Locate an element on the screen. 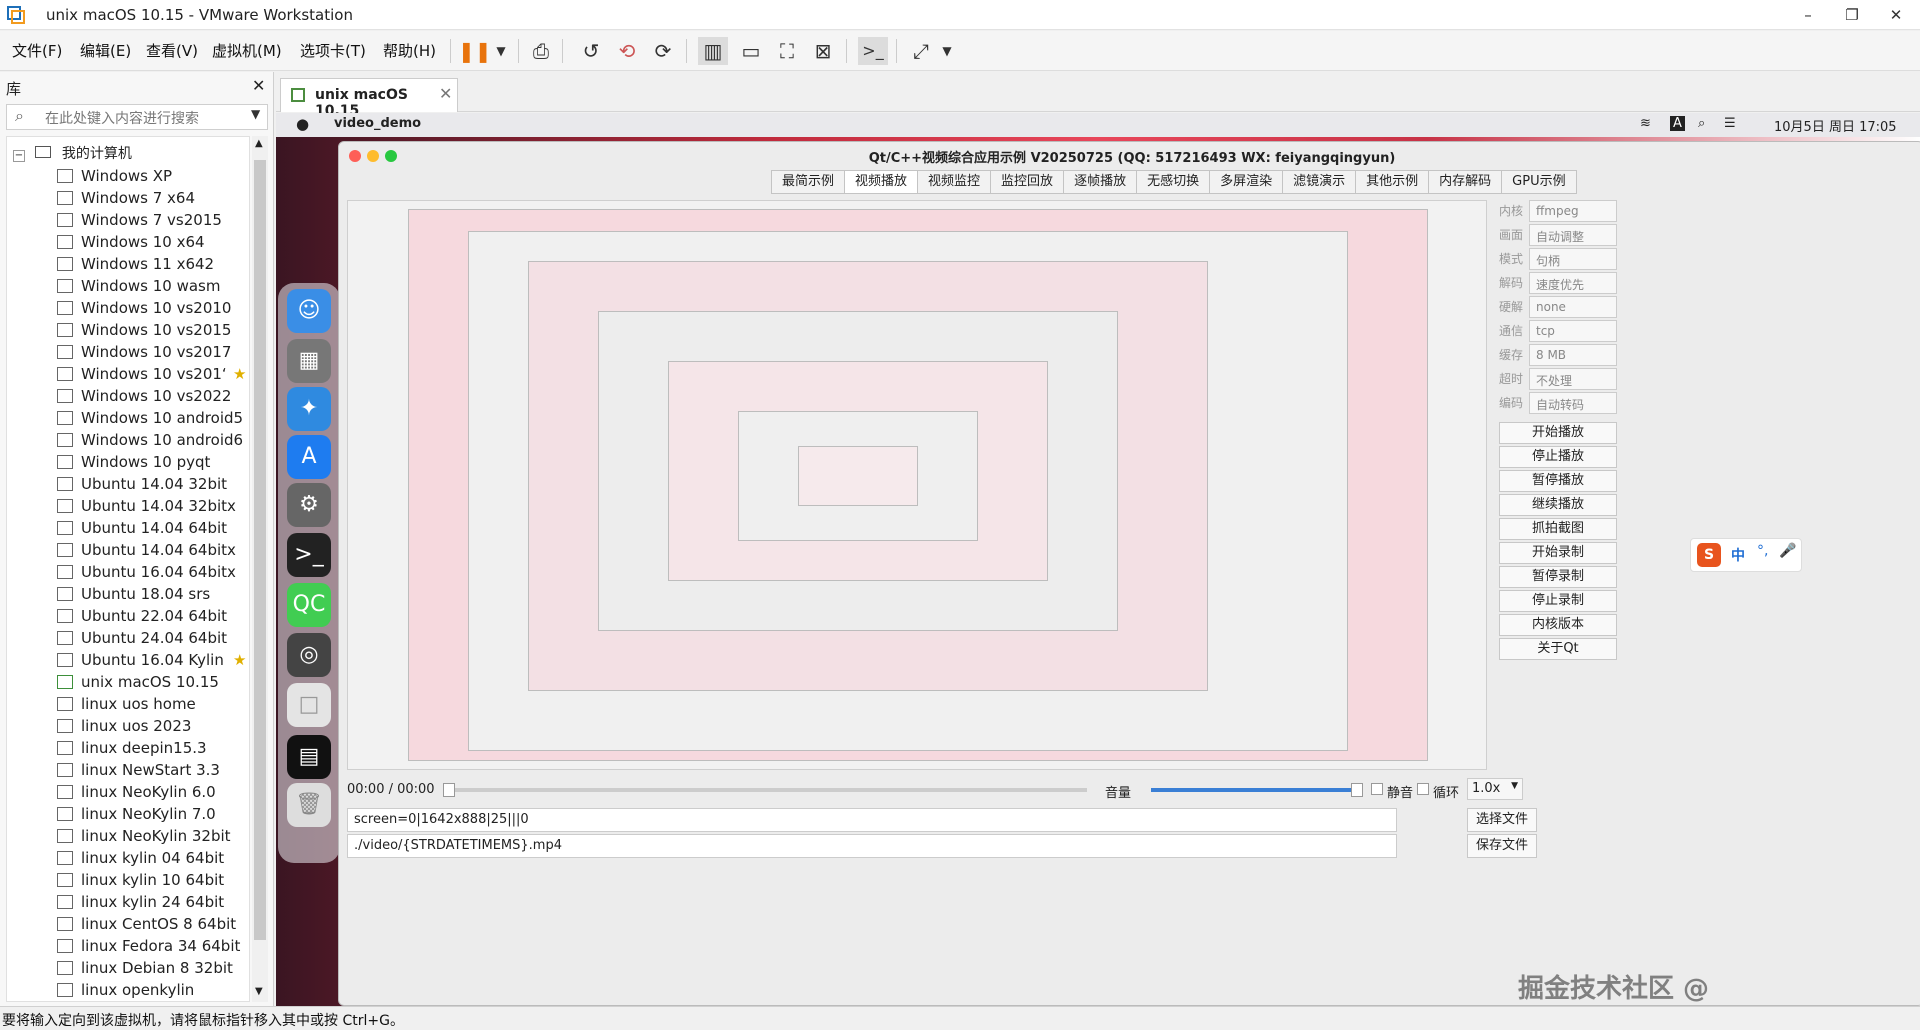 Image resolution: width=1920 pixels, height=1030 pixels. ime-mode-icon: 中 is located at coordinates (1738, 555).